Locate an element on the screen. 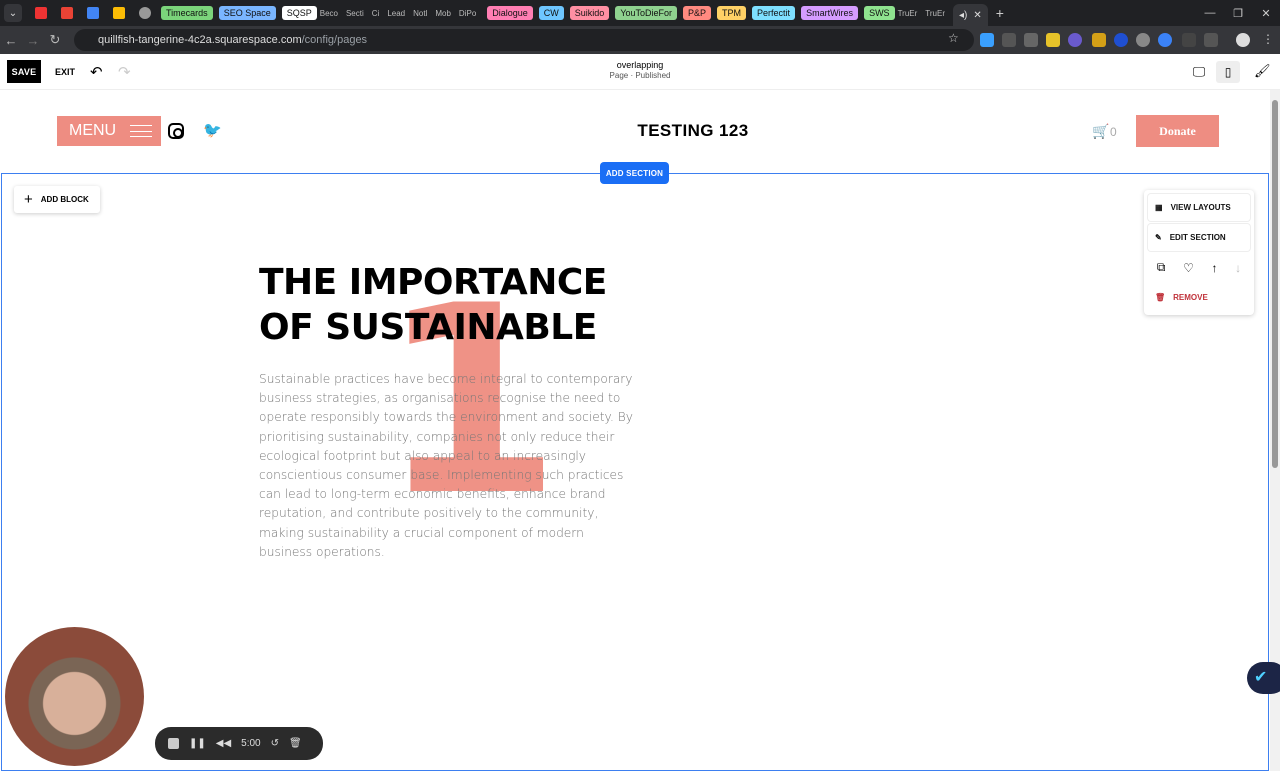  browser-tab: Lead is located at coordinates (396, 13).